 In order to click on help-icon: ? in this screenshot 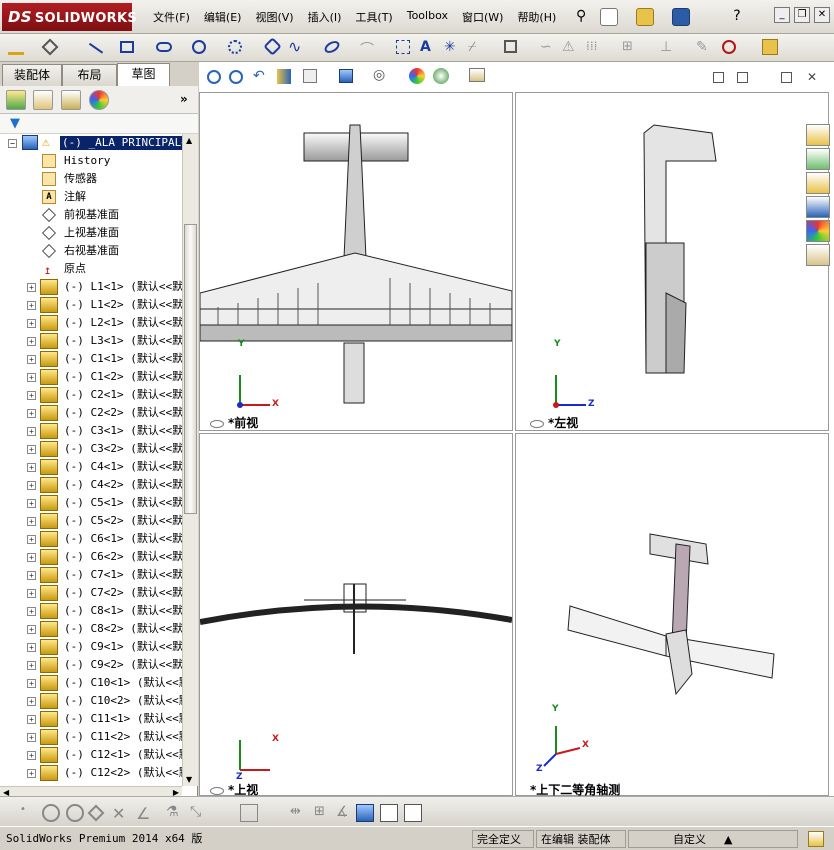, I will do `click(737, 17)`.